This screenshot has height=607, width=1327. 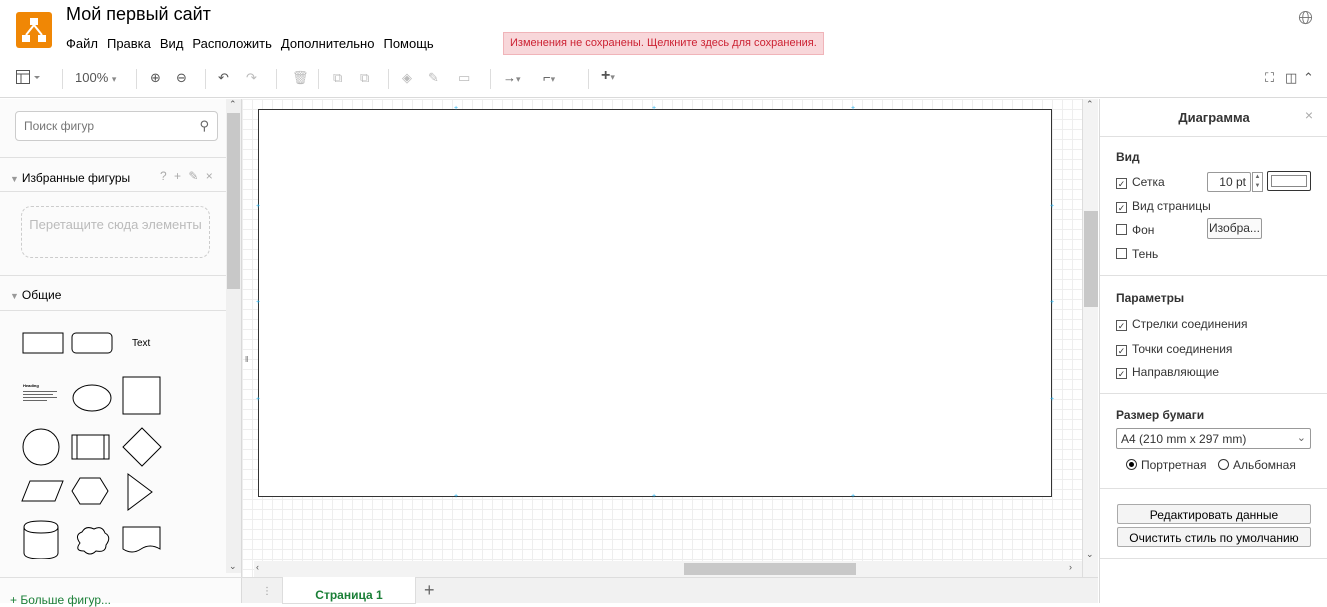 What do you see at coordinates (1214, 514) in the screenshot?
I see `edit-data-button: Редактировать данные` at bounding box center [1214, 514].